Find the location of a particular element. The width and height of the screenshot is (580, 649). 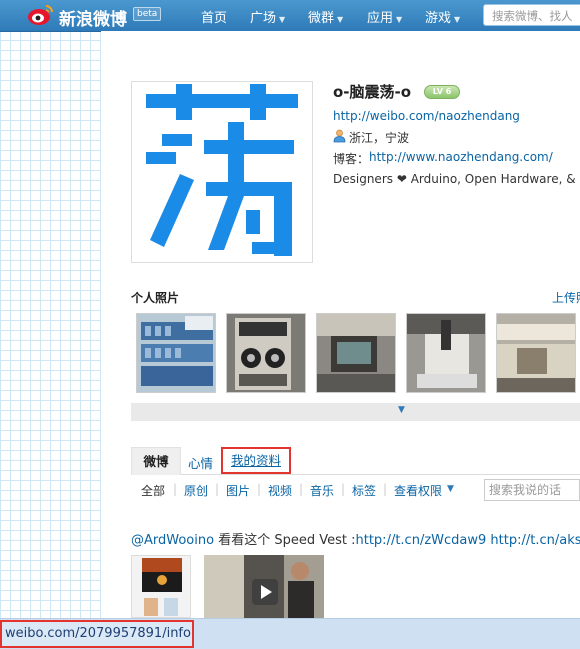

bio-suffix: Arduino, Open Hardware, & Ope is located at coordinates (495, 179).